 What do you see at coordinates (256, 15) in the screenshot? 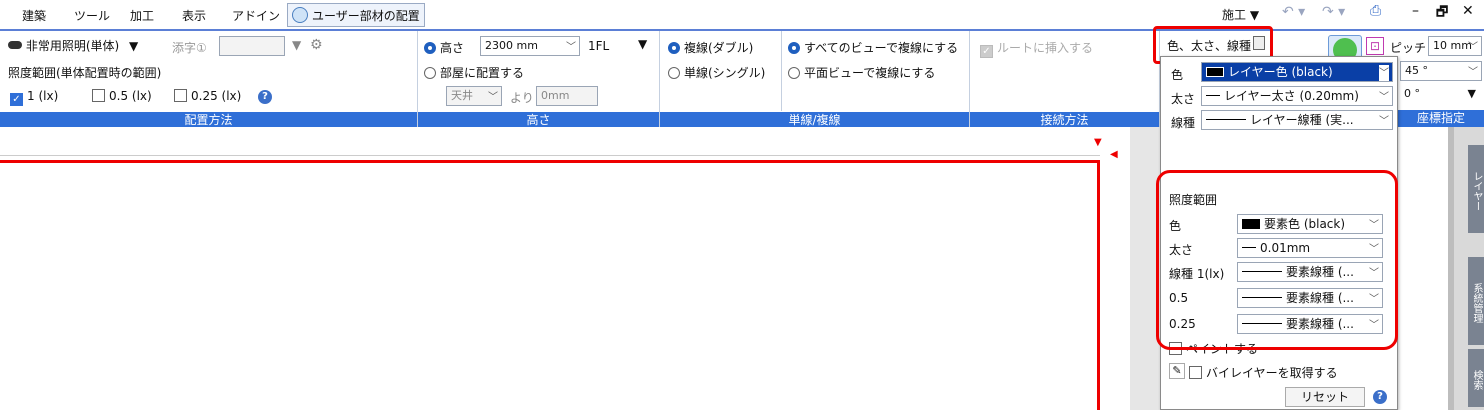
I see `menu-addin: アドイン` at bounding box center [256, 15].